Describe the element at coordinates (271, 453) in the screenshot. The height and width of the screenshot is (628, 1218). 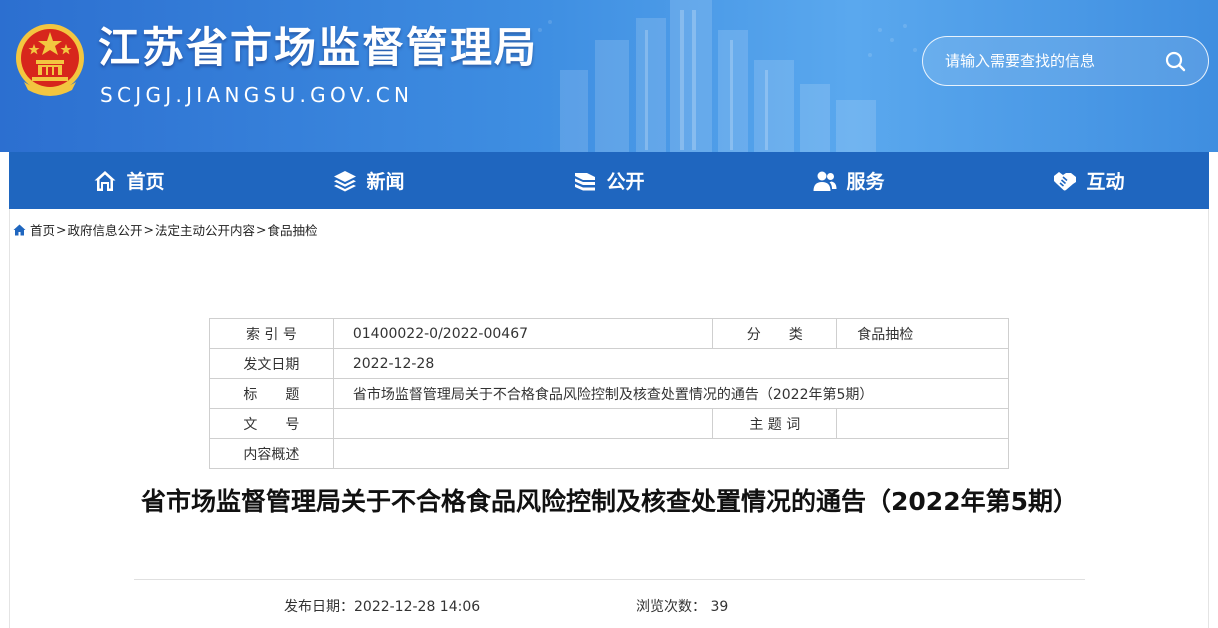
I see `summary-label: 内容概述` at that location.